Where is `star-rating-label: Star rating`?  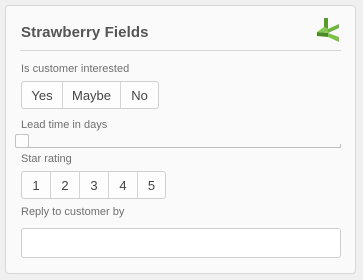 star-rating-label: Star rating is located at coordinates (46, 159).